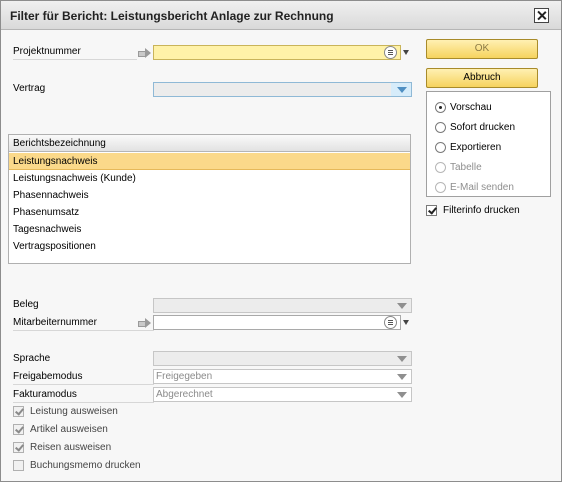  I want to click on beleg-select, so click(282, 305).